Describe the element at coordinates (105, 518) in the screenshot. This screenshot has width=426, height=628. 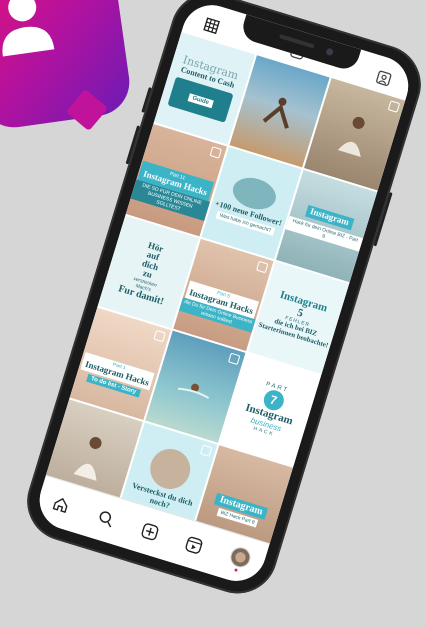
I see `search-icon` at that location.